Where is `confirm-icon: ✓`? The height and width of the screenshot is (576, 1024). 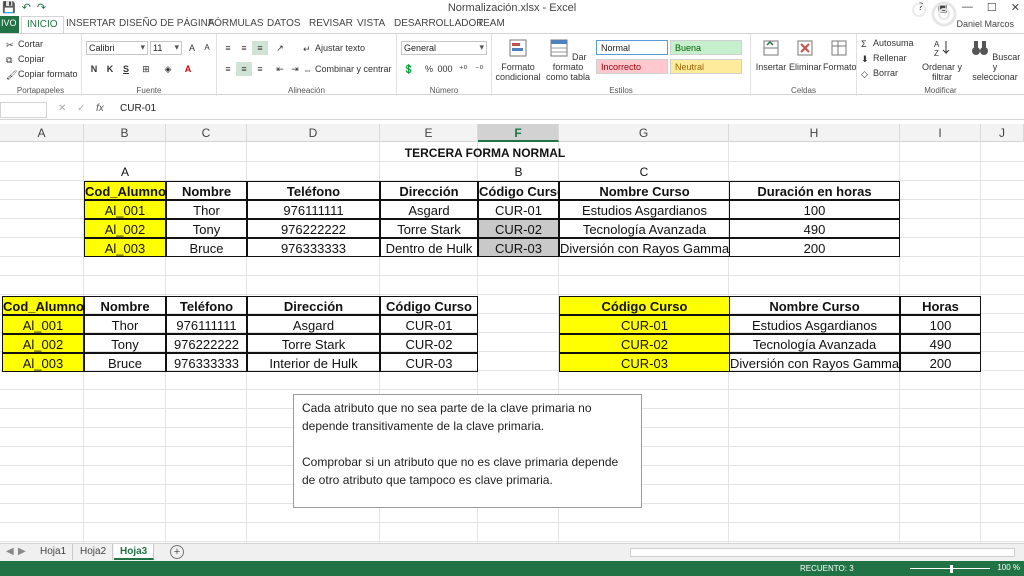 confirm-icon: ✓ is located at coordinates (81, 108).